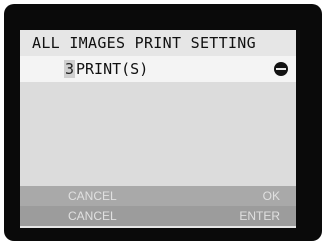  I want to click on enter-button: ENTER, so click(259, 216).